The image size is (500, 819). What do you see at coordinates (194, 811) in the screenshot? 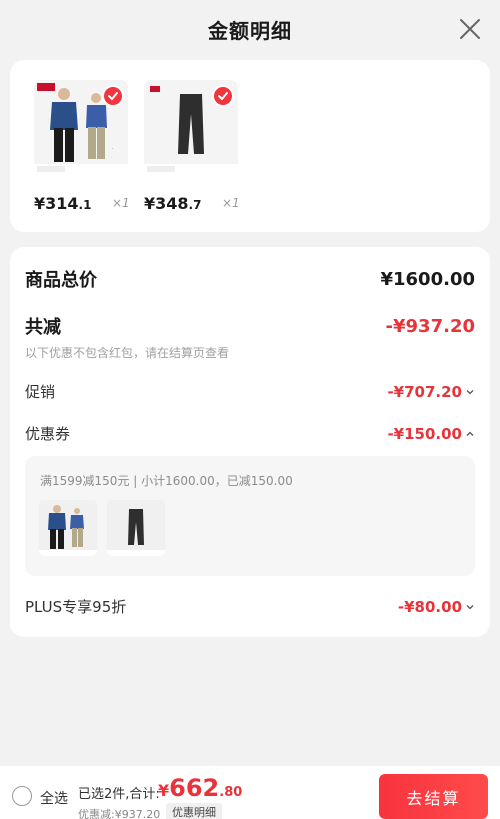
I see `discount-detail-button: 优惠明细` at bounding box center [194, 811].